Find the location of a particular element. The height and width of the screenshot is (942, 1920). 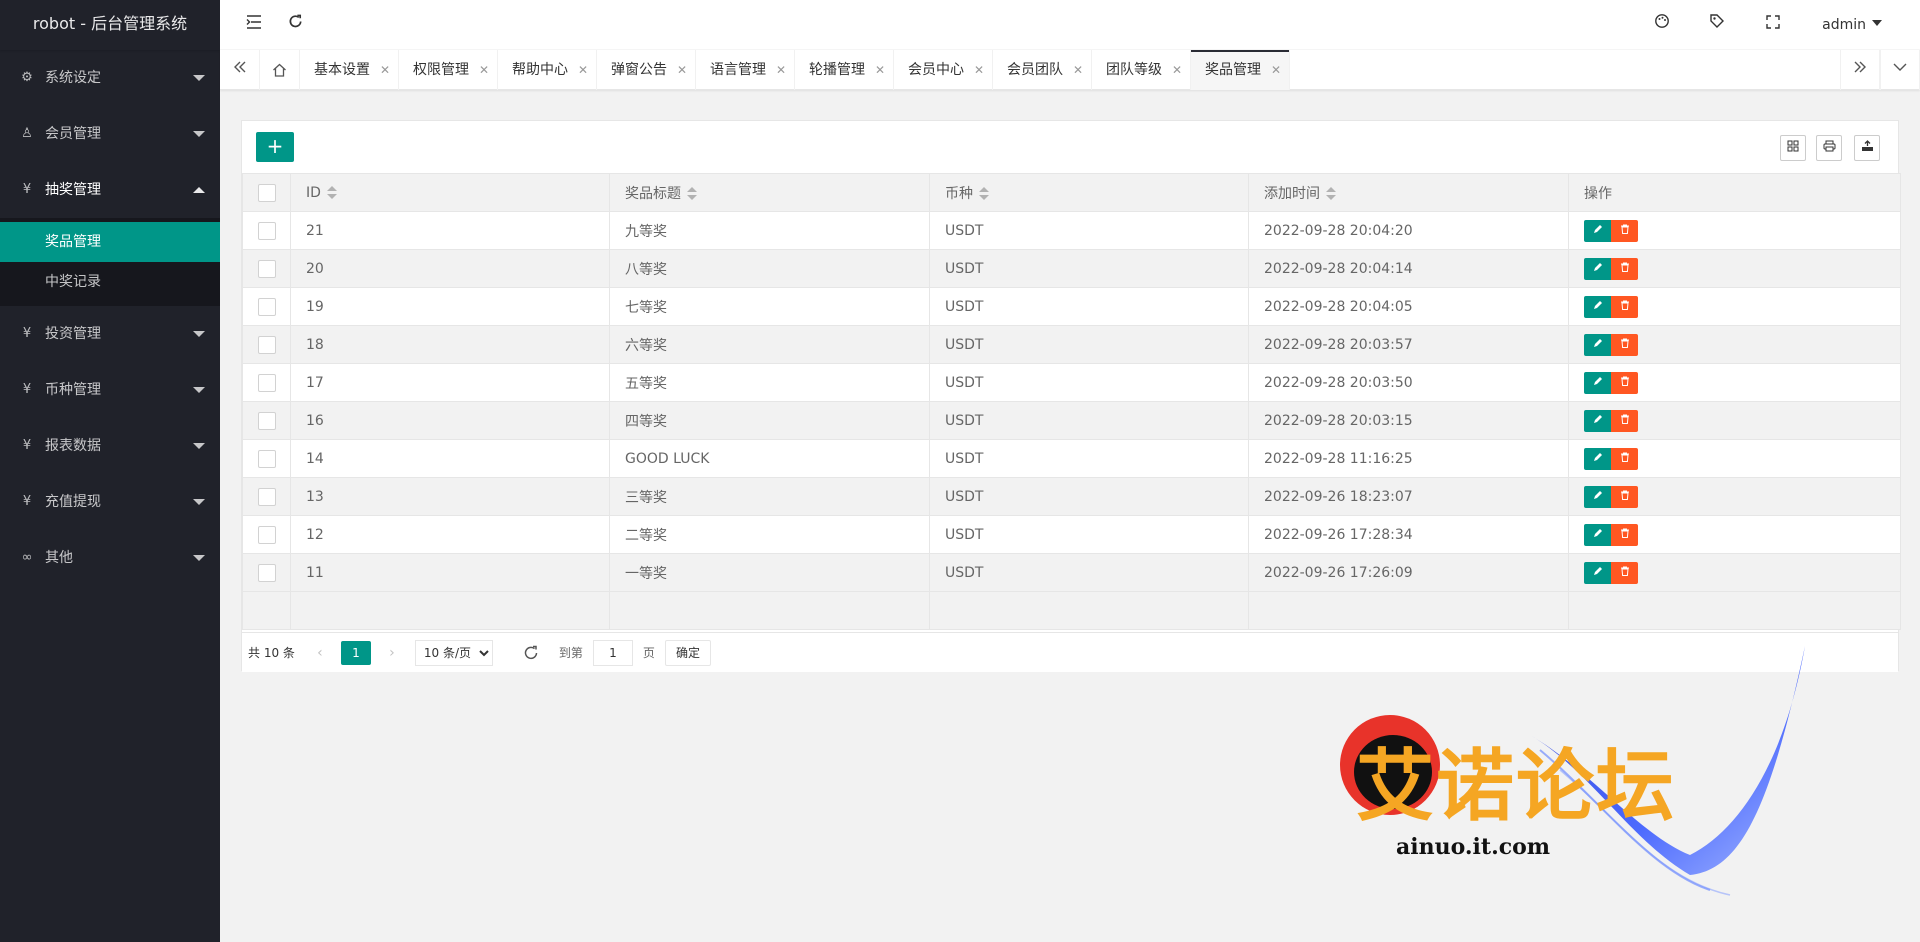

menu-toggle-icon is located at coordinates (254, 25).